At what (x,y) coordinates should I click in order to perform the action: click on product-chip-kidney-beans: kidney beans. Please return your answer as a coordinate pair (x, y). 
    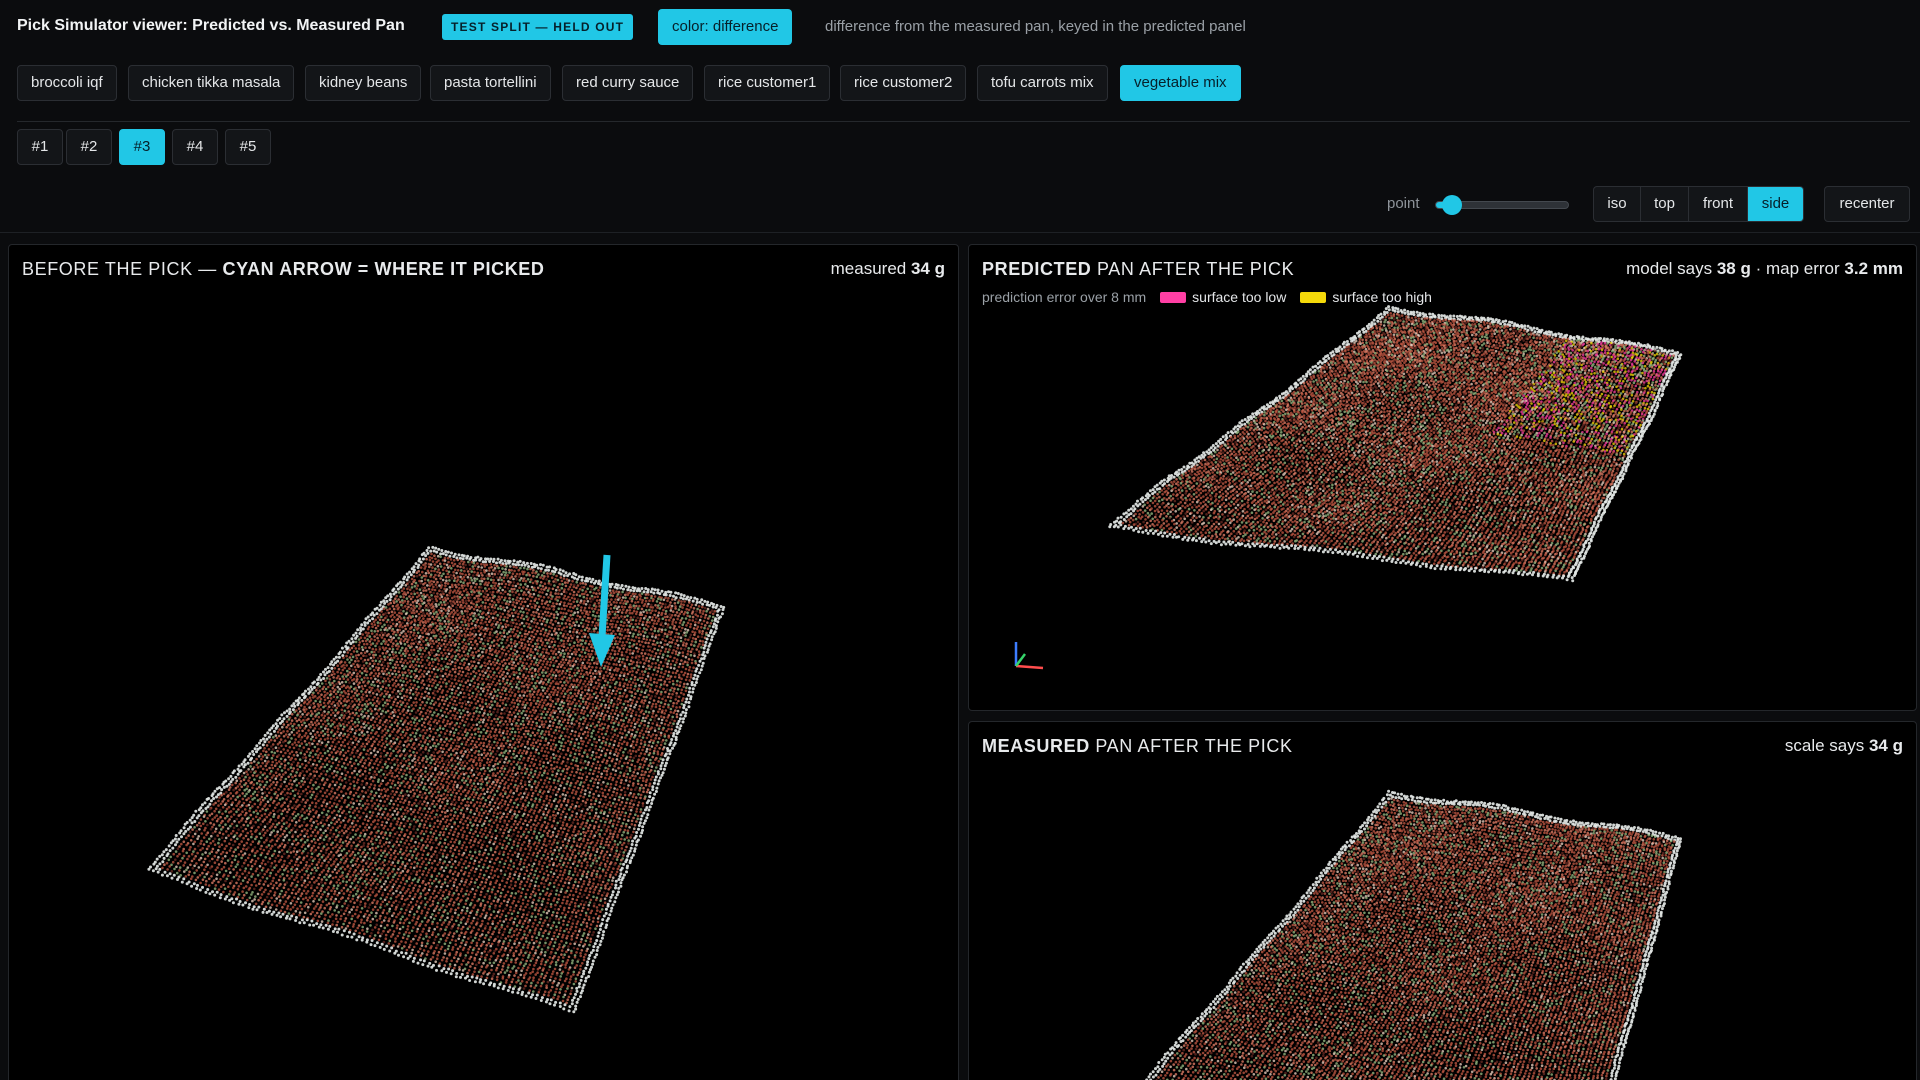
    Looking at the image, I should click on (363, 83).